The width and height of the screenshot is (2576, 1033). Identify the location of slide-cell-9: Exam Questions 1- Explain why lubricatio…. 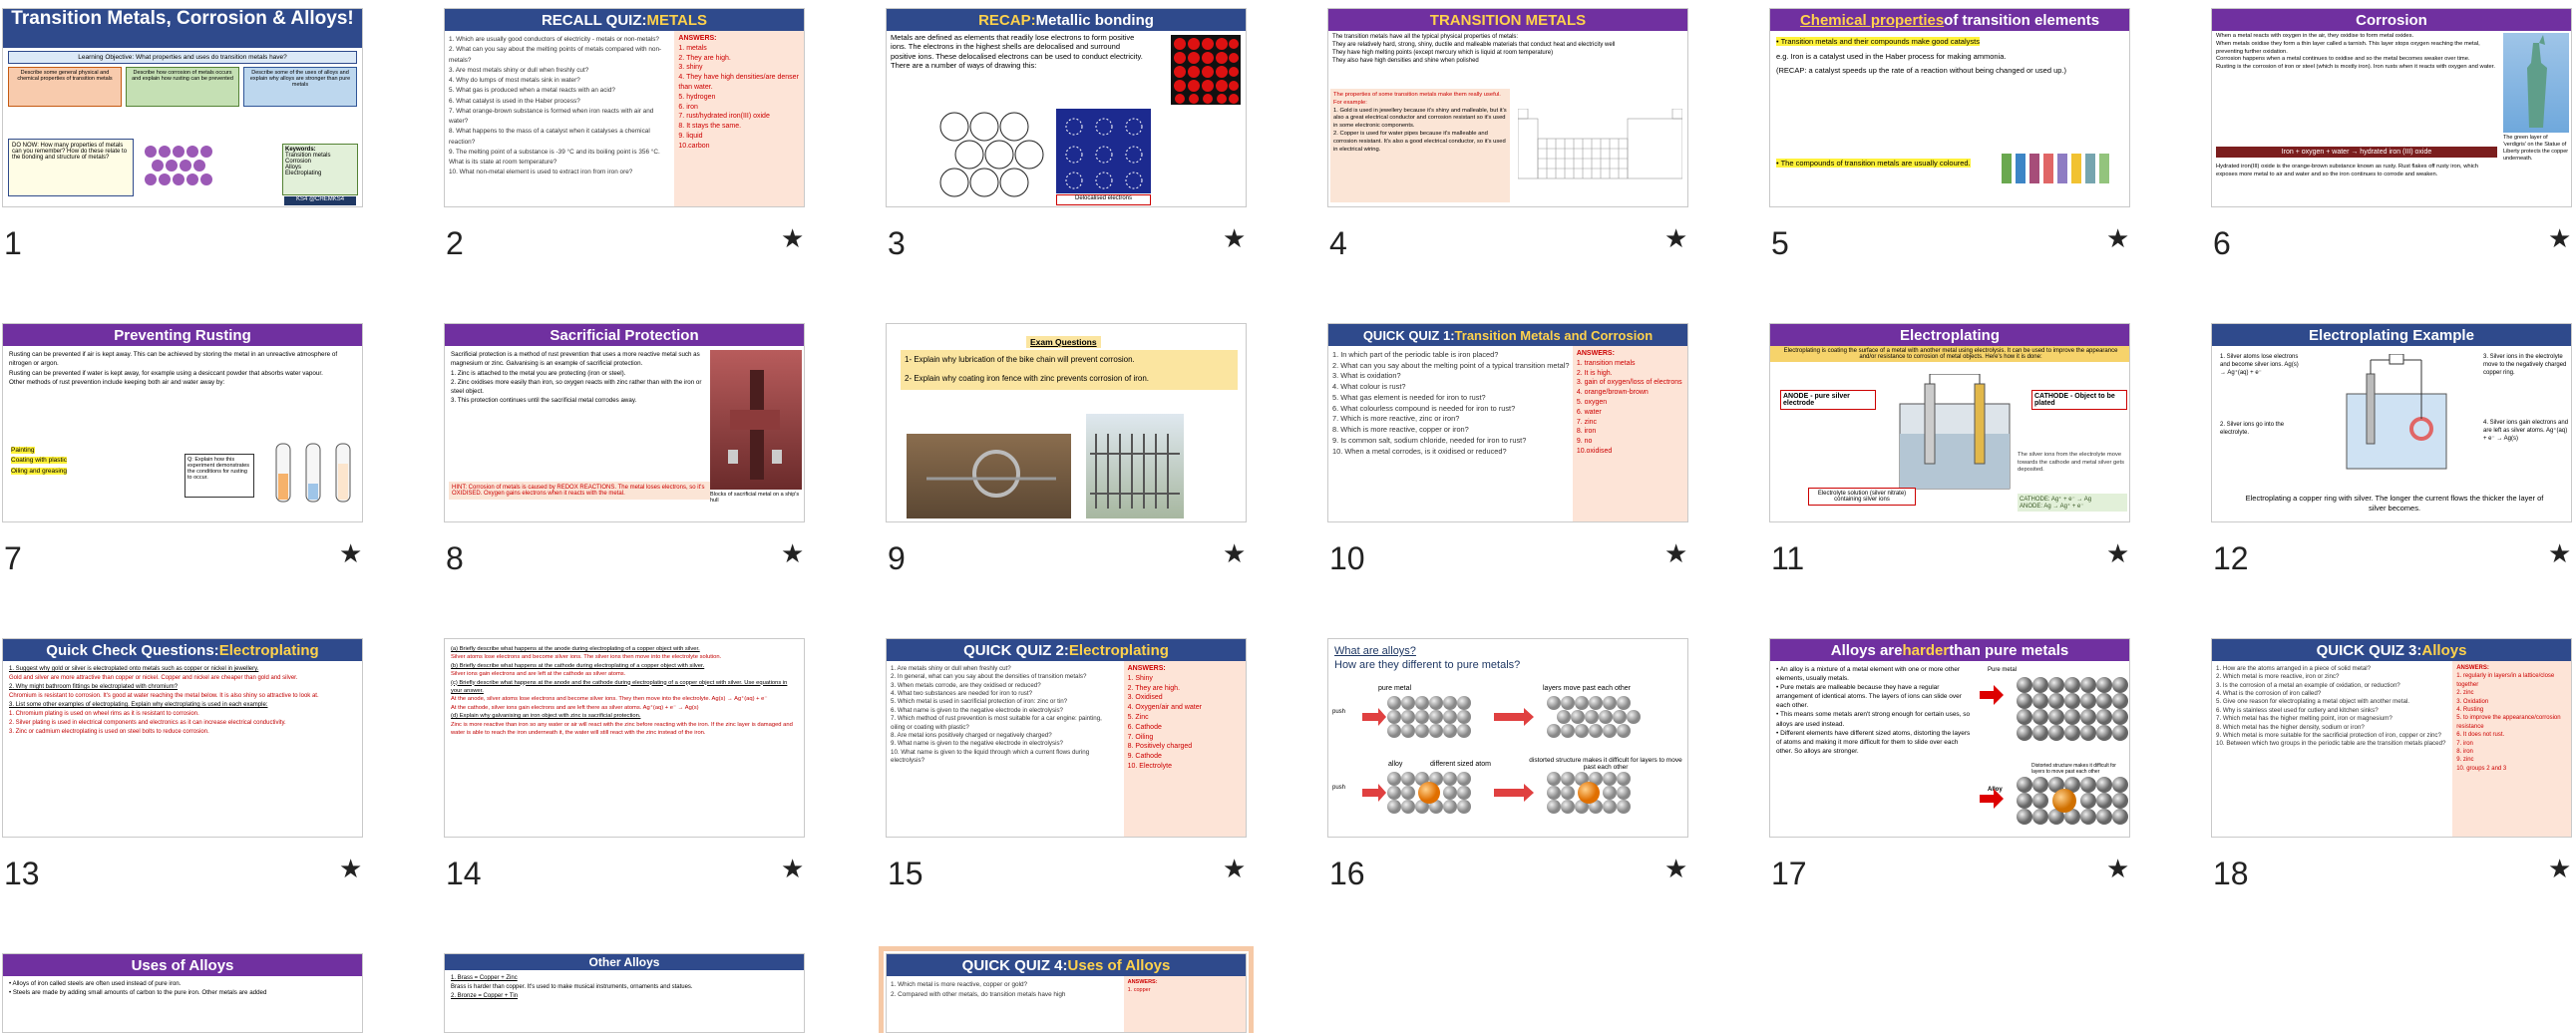
(1107, 464).